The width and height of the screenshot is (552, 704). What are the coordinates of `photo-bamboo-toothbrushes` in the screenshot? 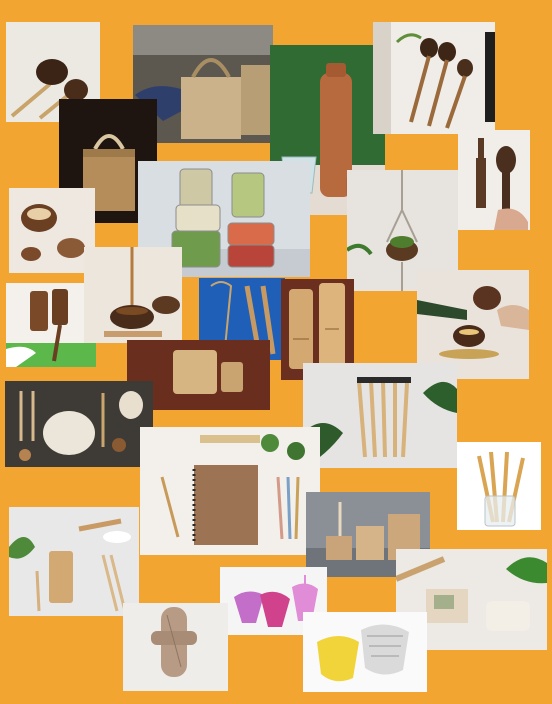 It's located at (380, 415).